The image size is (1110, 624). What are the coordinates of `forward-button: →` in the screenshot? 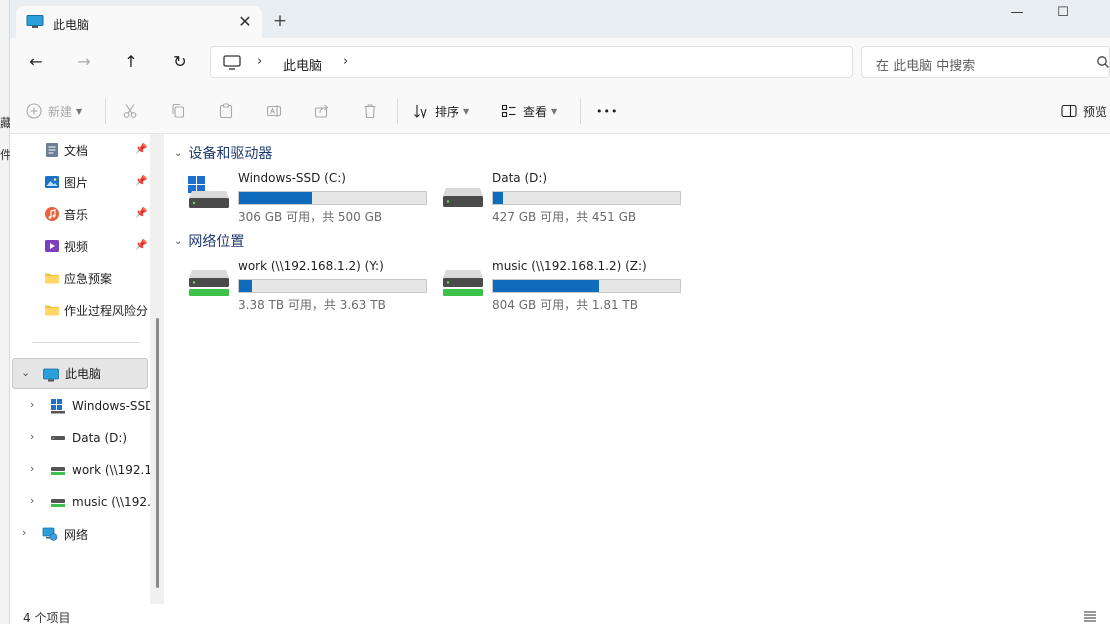 It's located at (84, 62).